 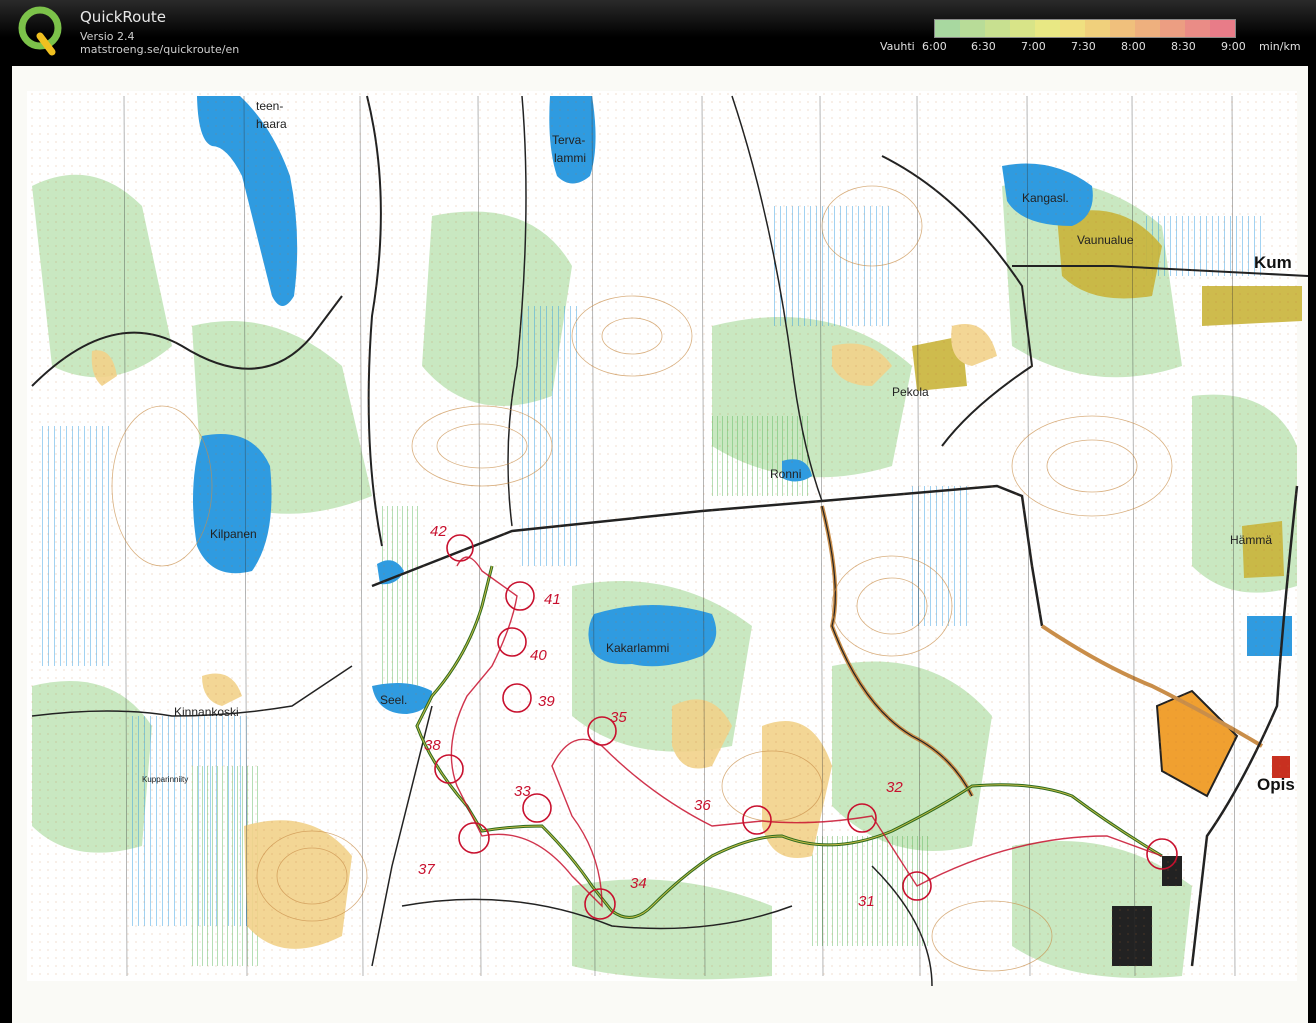 I want to click on control-number: 32, so click(x=894, y=787).